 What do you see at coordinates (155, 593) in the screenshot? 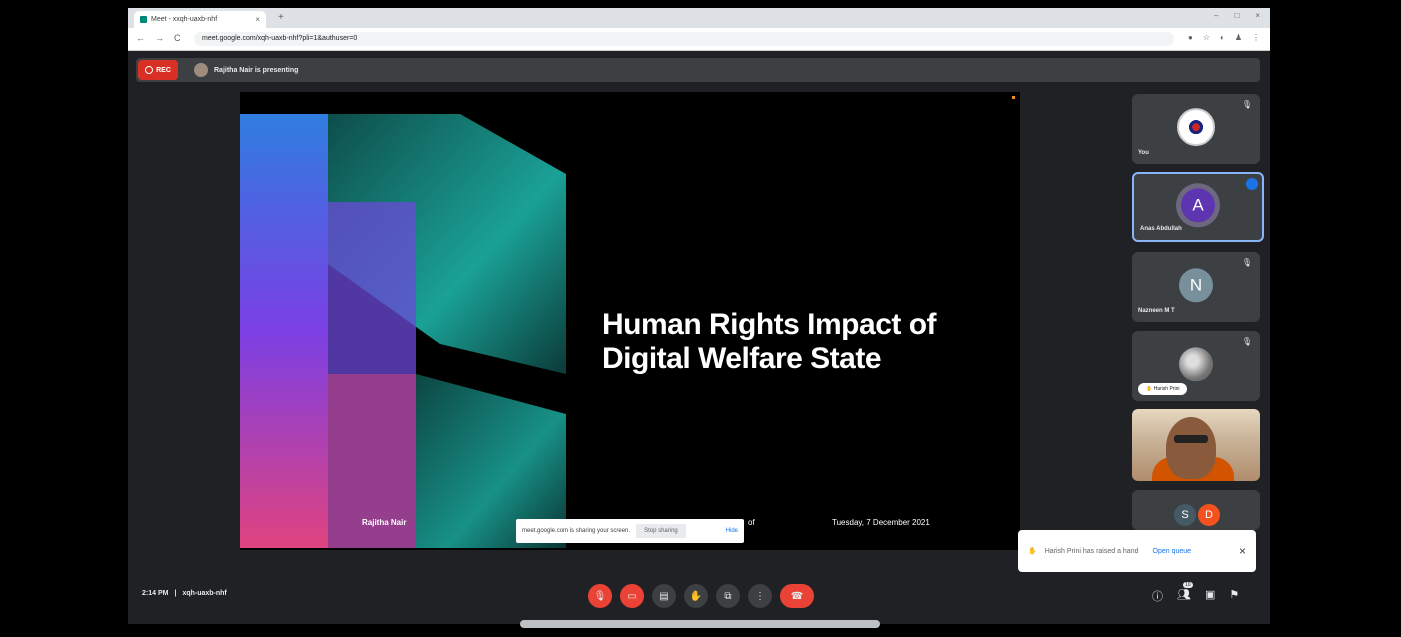
I see `clock-time: 2:14 PM` at bounding box center [155, 593].